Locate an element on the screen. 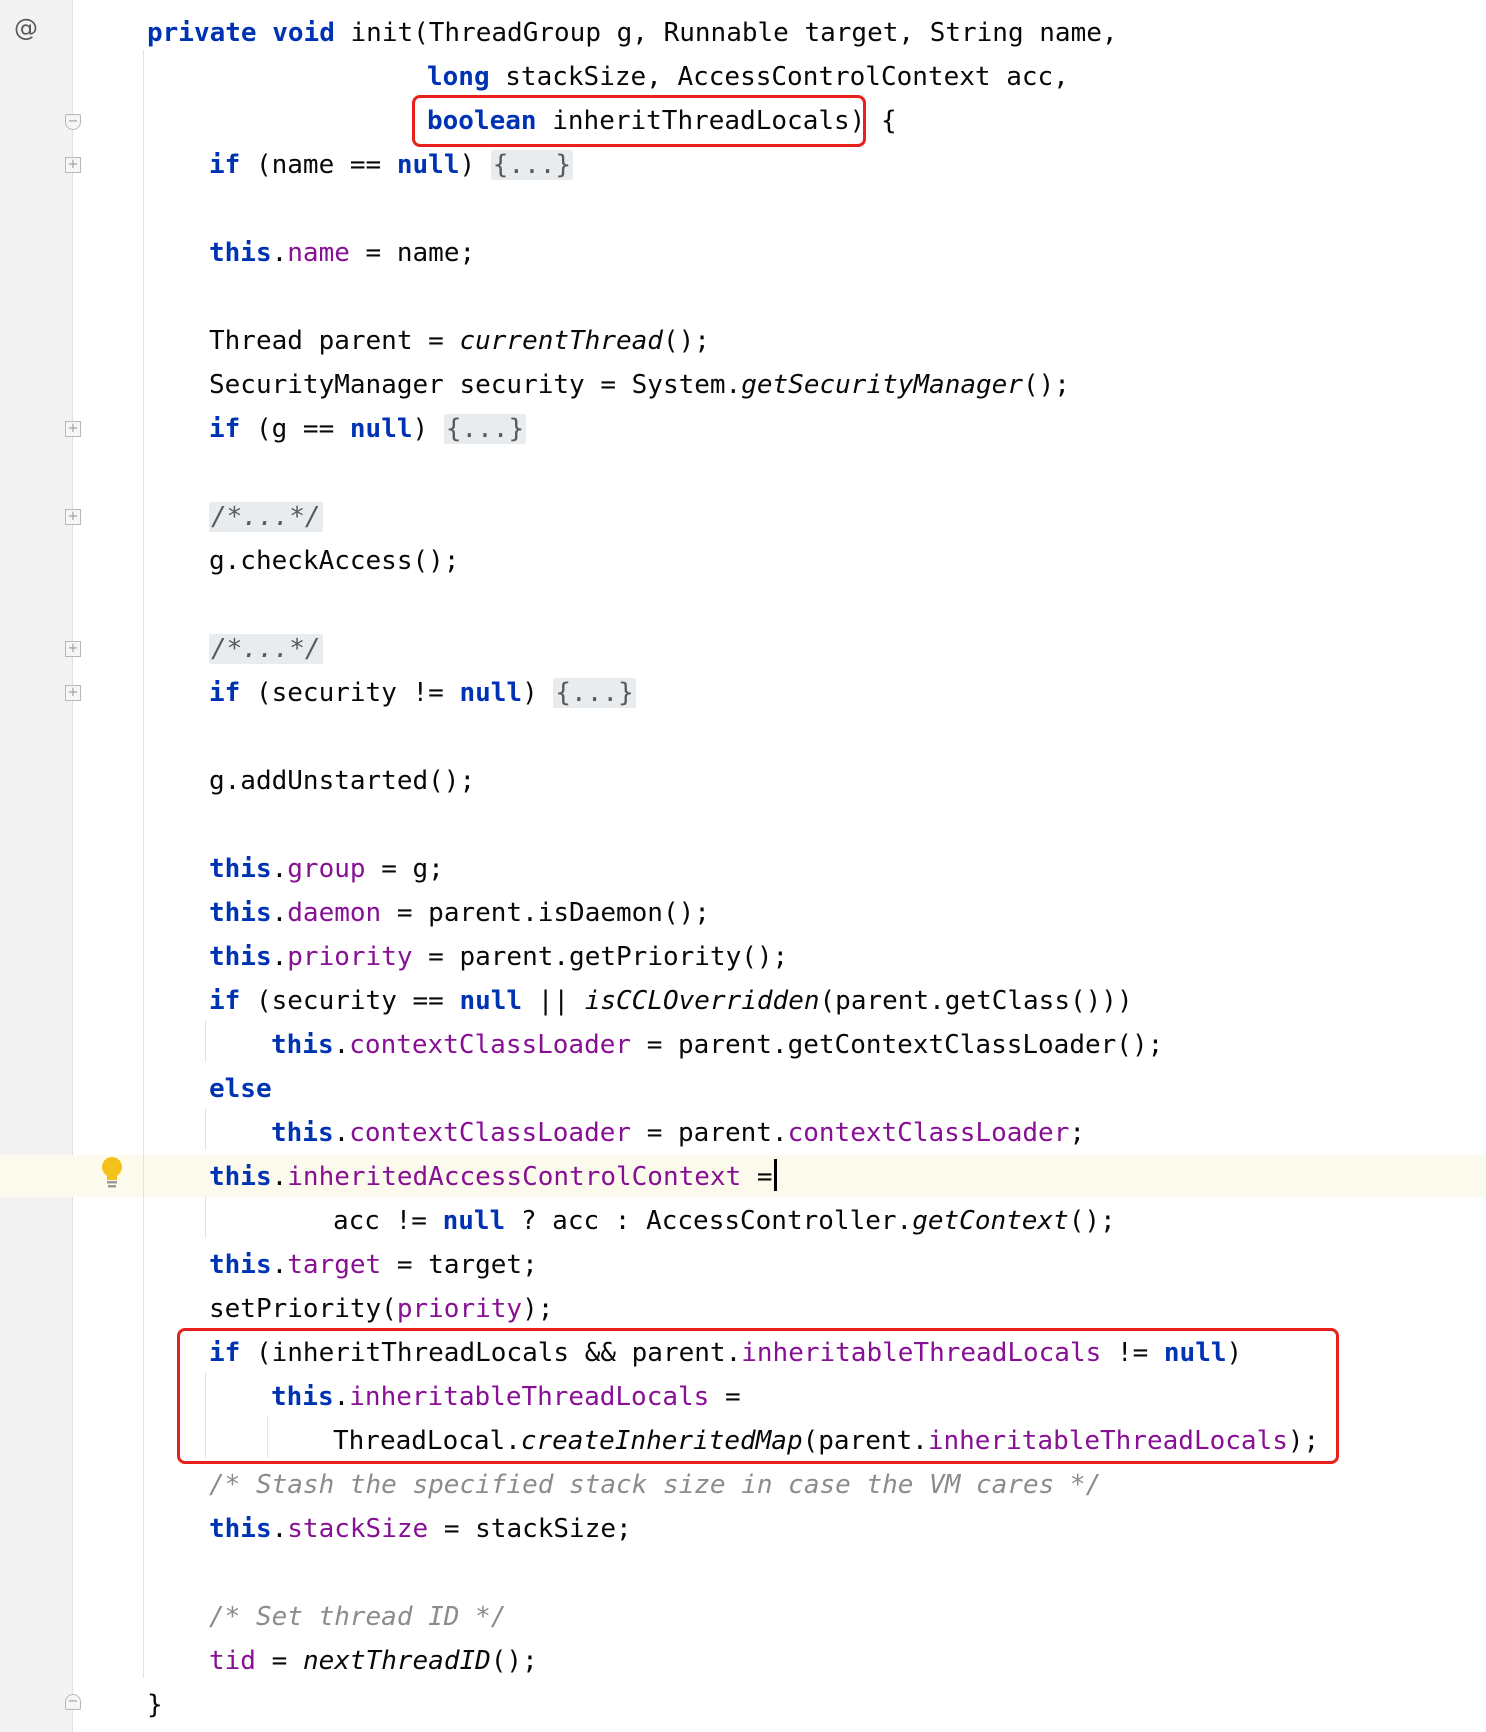  code-line: this.target = target; is located at coordinates (373, 1265).